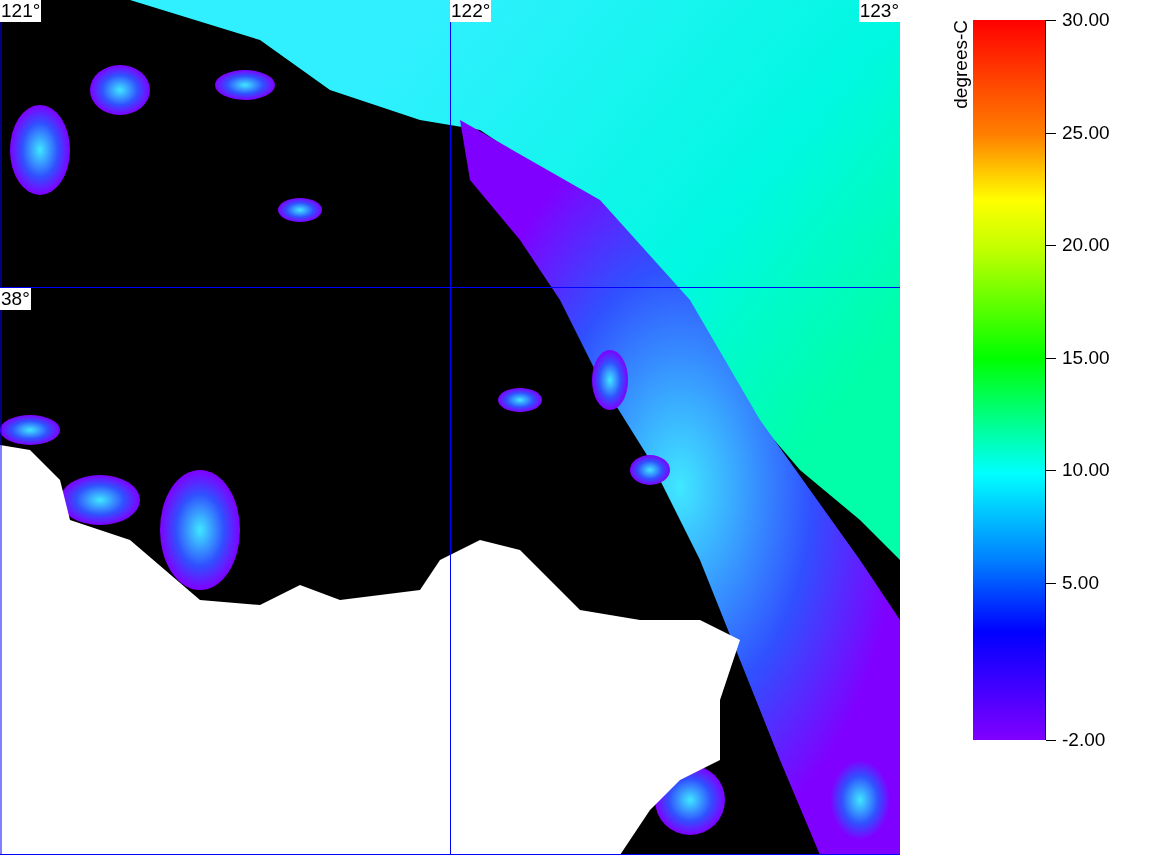  I want to click on tick-label: 15.00, so click(1086, 357).